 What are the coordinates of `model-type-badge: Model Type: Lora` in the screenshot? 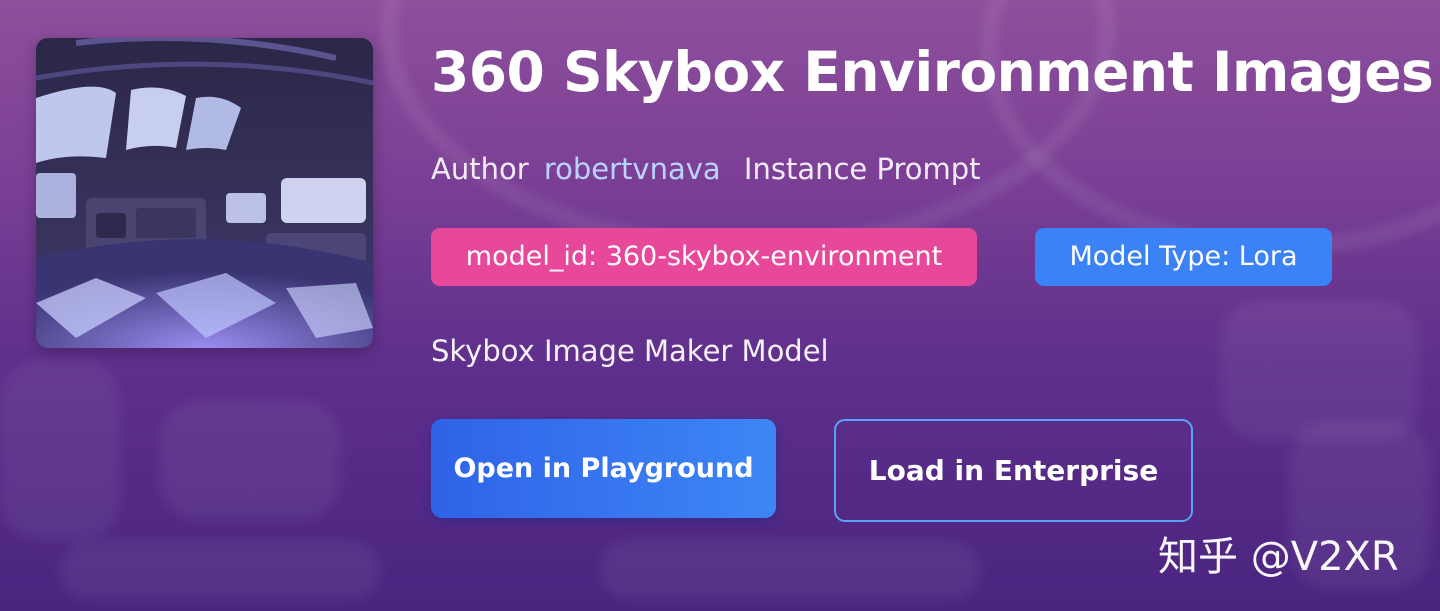 It's located at (1183, 257).